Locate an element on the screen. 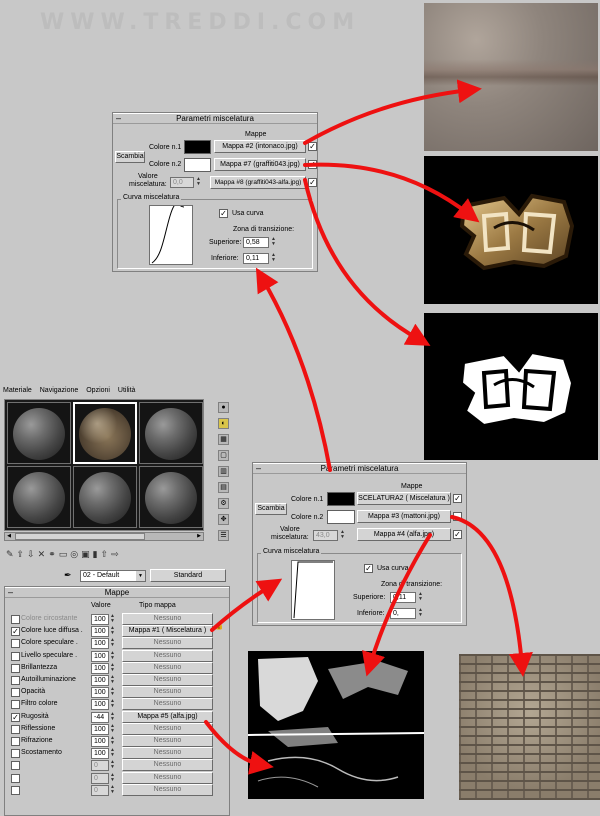 The image size is (600, 816). material-slot-active is located at coordinates (105, 433).